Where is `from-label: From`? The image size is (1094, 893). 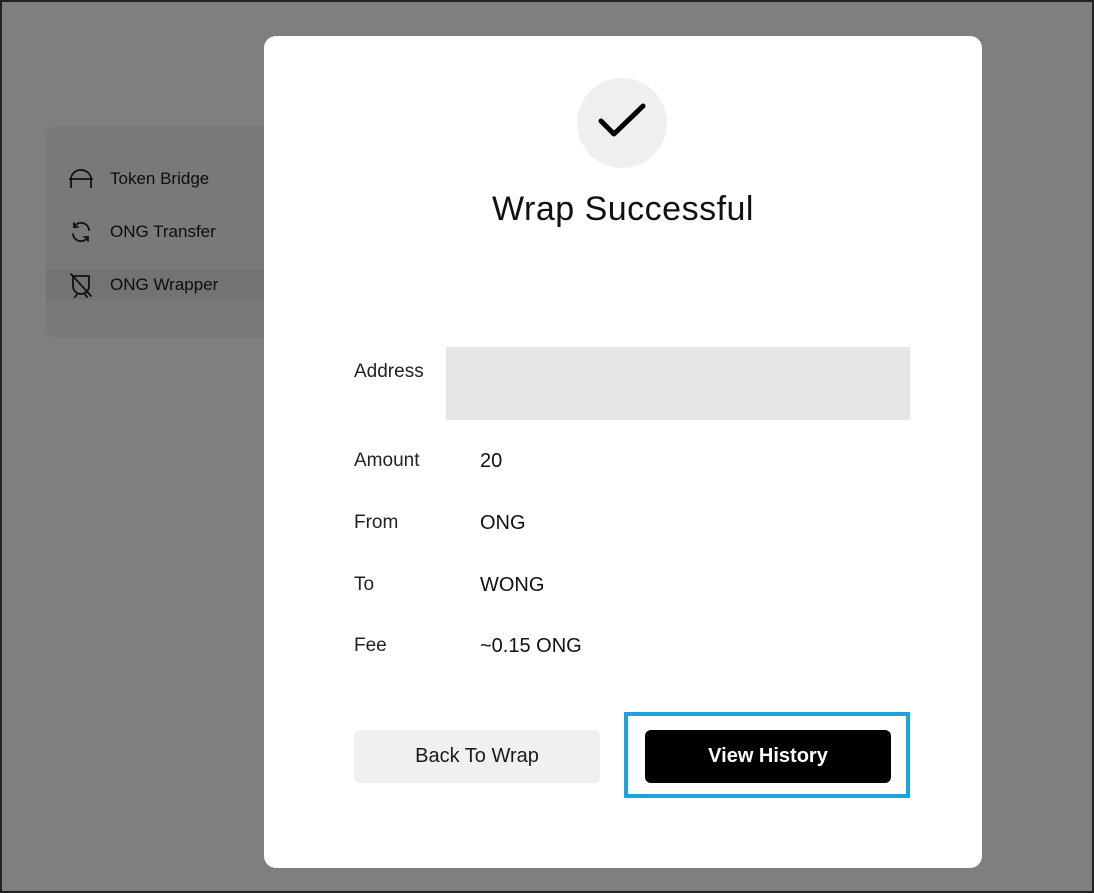
from-label: From is located at coordinates (376, 522).